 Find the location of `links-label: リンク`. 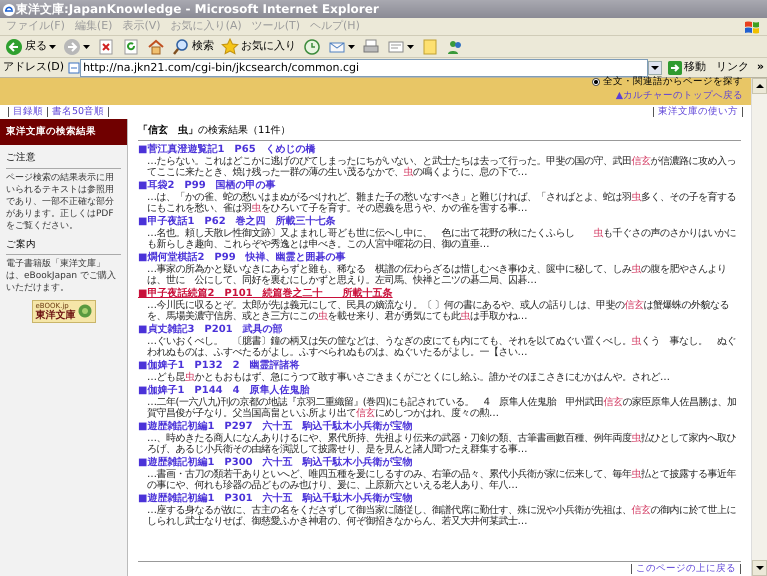

links-label: リンク is located at coordinates (732, 67).